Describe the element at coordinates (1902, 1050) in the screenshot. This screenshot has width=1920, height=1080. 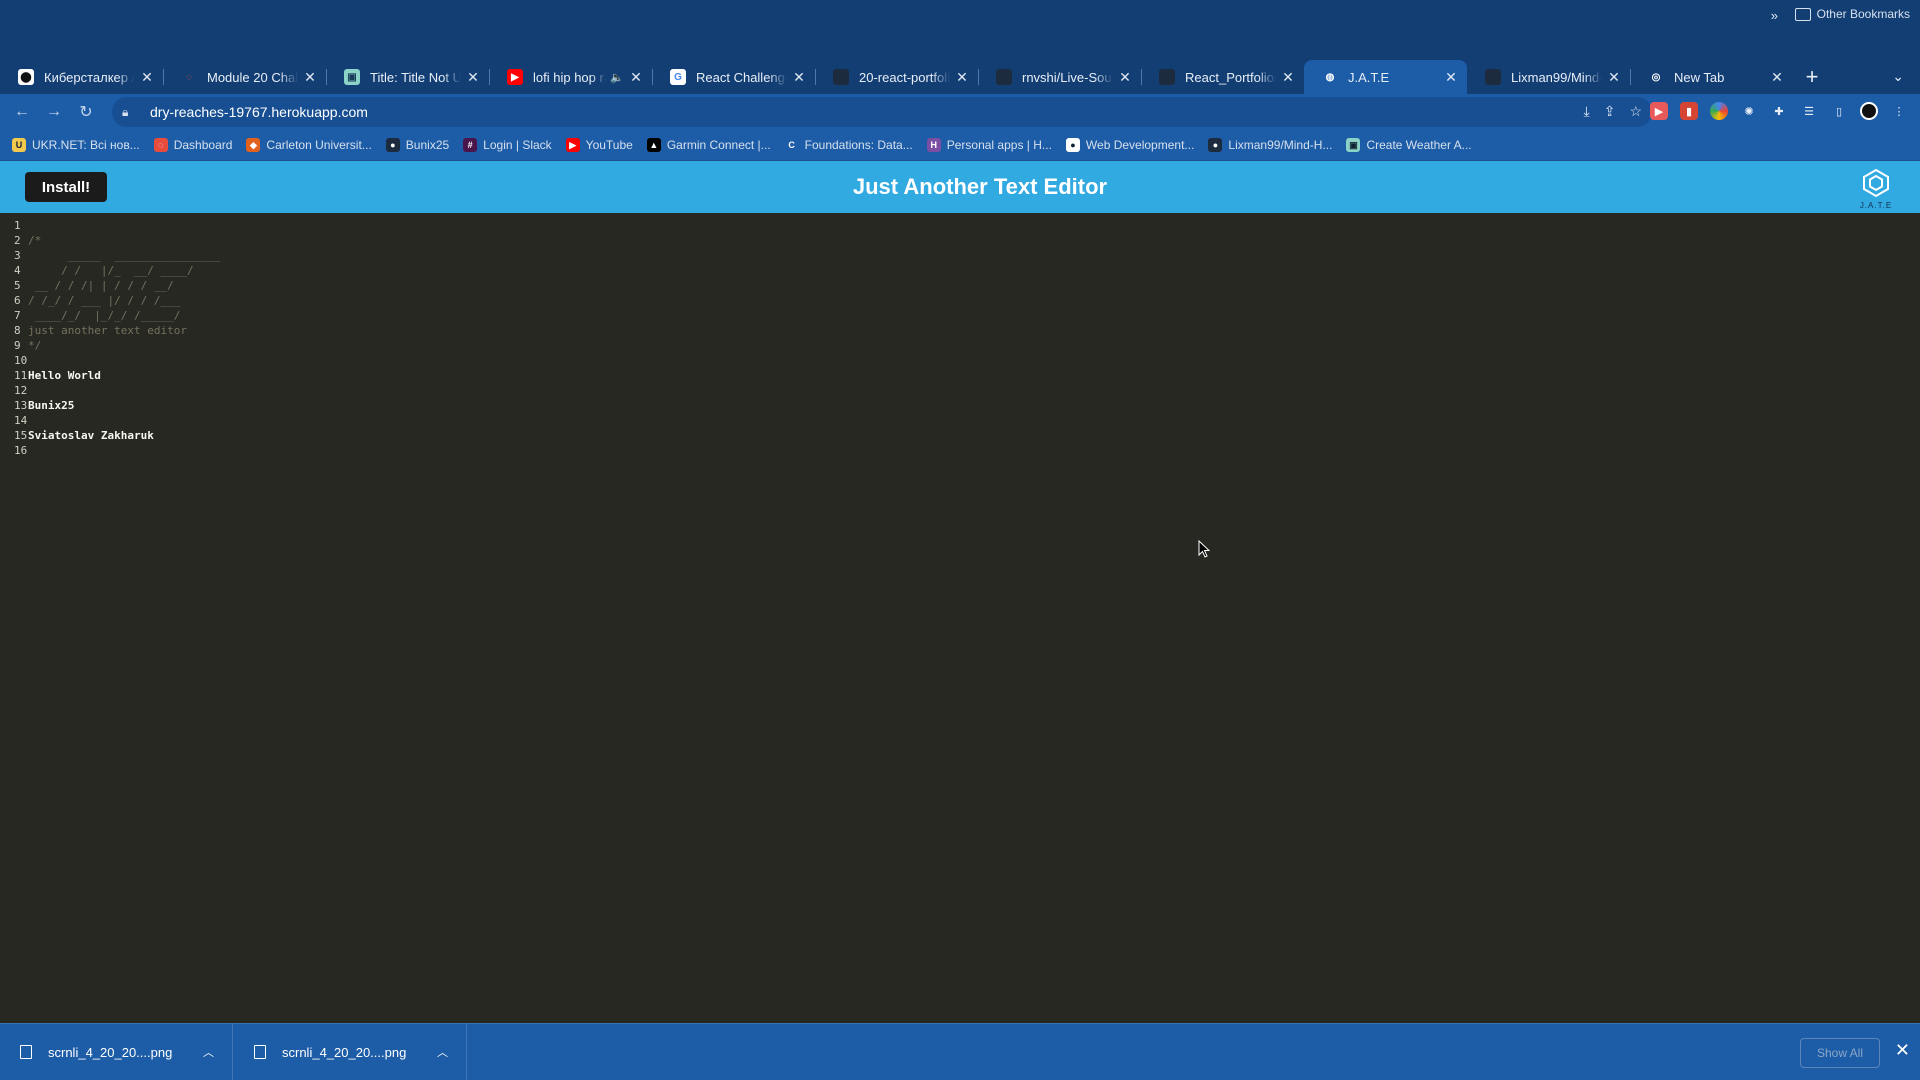
I see `close-shelf-icon: ✕` at that location.